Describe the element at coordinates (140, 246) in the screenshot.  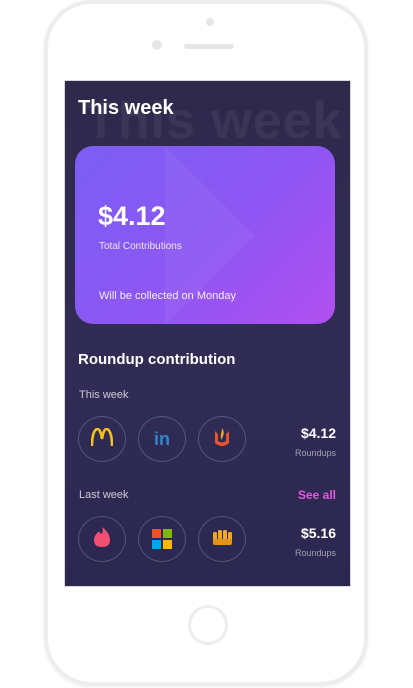
I see `total-label: Total Contributions` at that location.